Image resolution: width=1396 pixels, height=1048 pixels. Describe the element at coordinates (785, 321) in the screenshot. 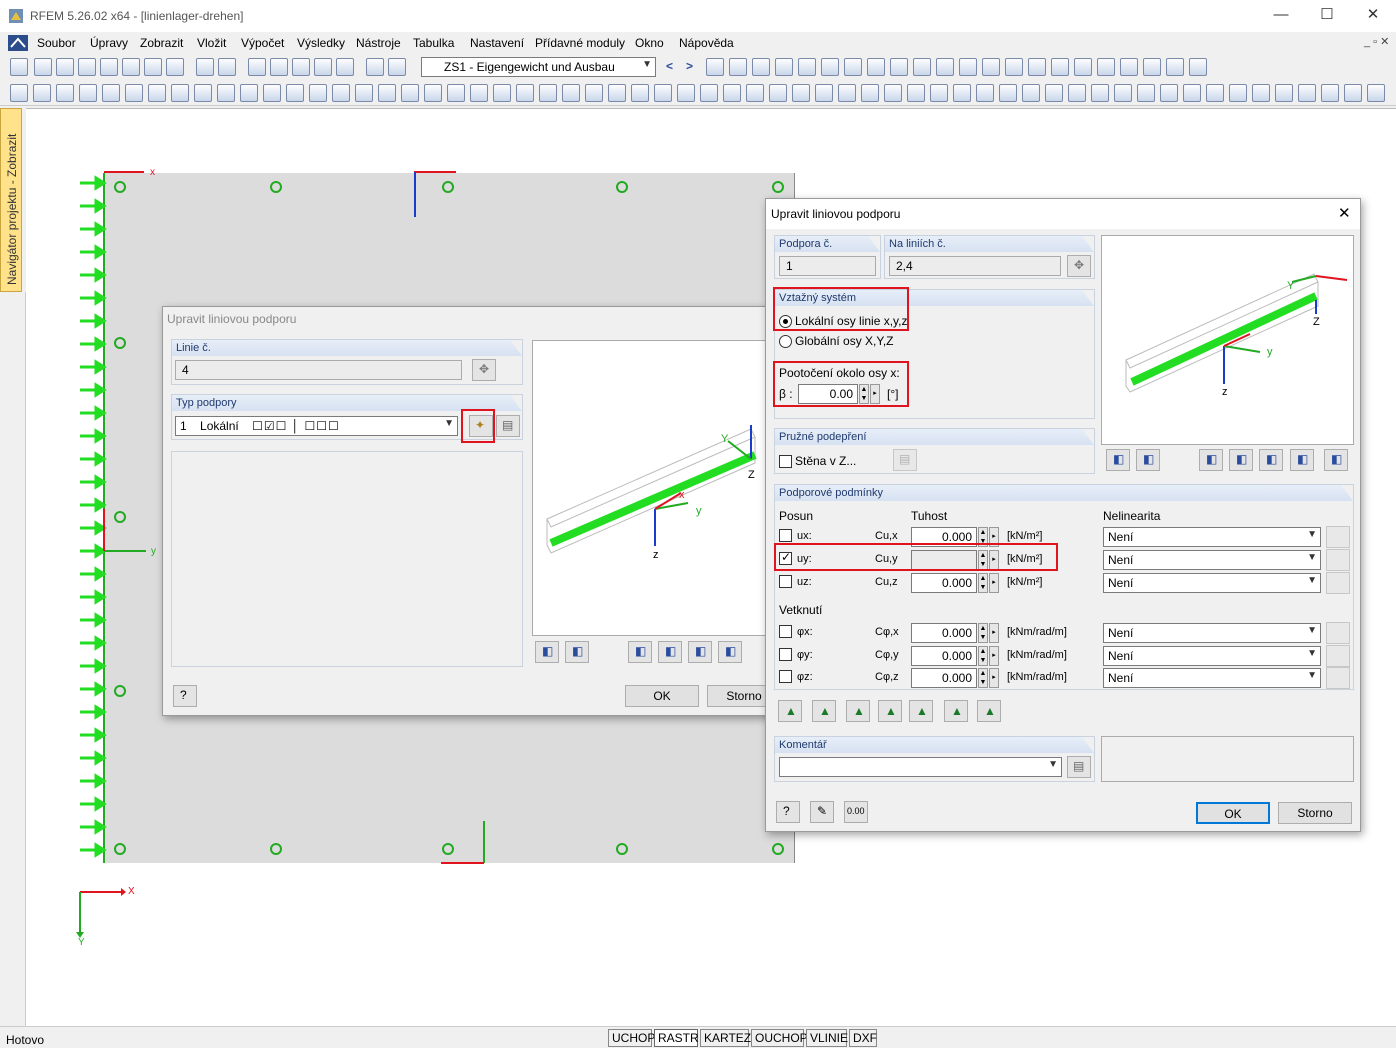

I see `ref-local-radio` at that location.